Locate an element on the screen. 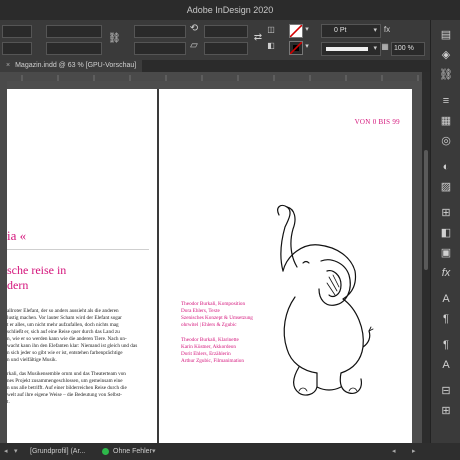 The image size is (460, 460). none-swatch-icon is located at coordinates (296, 31).